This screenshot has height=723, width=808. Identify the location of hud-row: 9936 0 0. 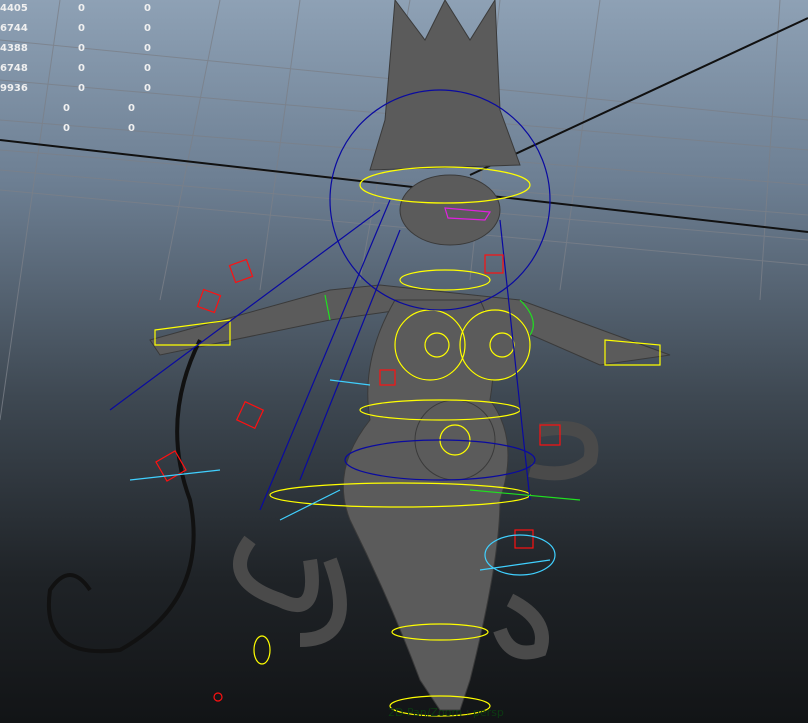
(85, 90).